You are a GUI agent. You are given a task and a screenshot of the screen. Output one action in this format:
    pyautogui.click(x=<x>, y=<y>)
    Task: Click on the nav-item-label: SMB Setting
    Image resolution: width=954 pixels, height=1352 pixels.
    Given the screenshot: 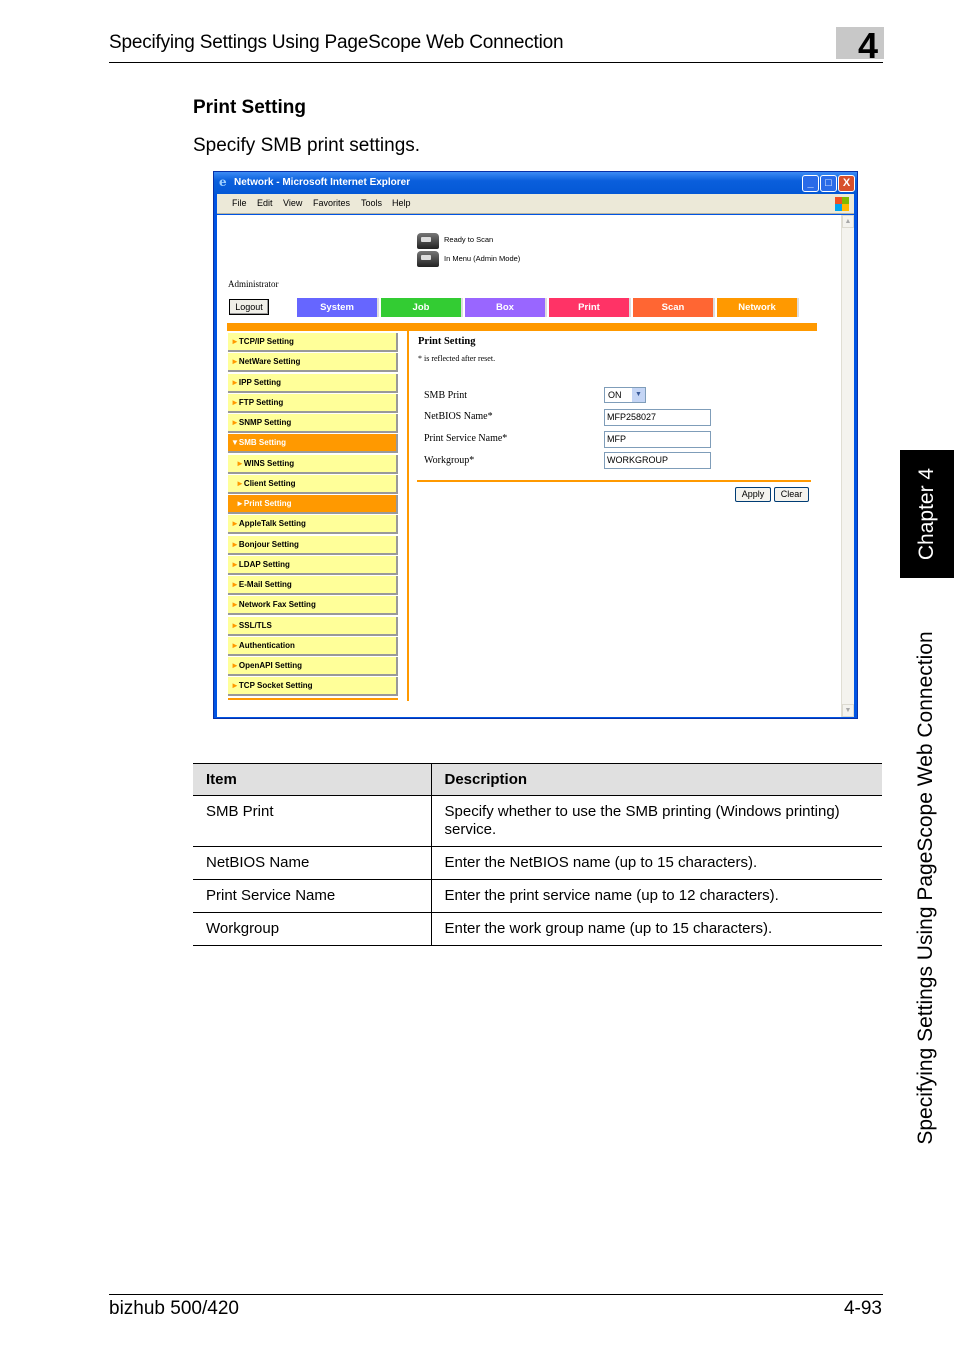 What is the action you would take?
    pyautogui.click(x=262, y=443)
    